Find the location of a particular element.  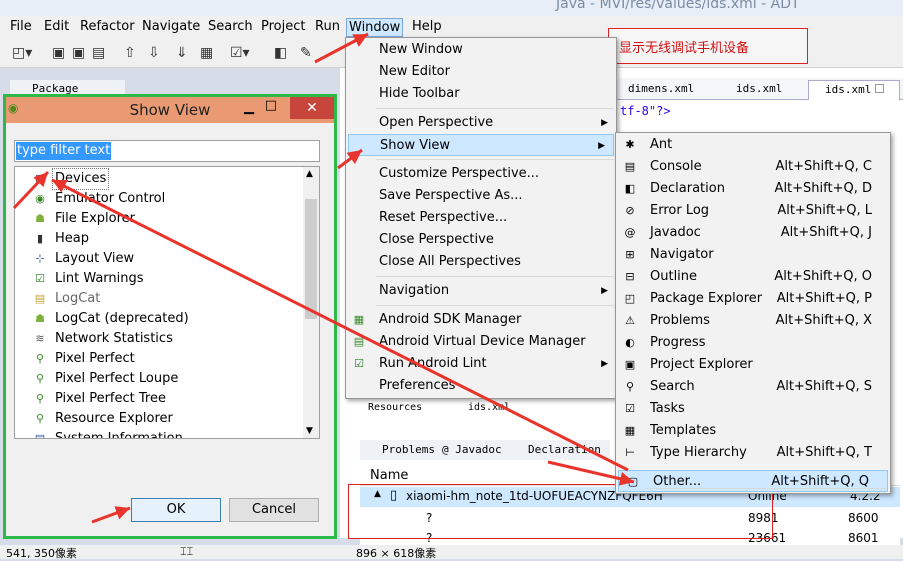

annotation-arrow-showview-head is located at coordinates (354, 157).